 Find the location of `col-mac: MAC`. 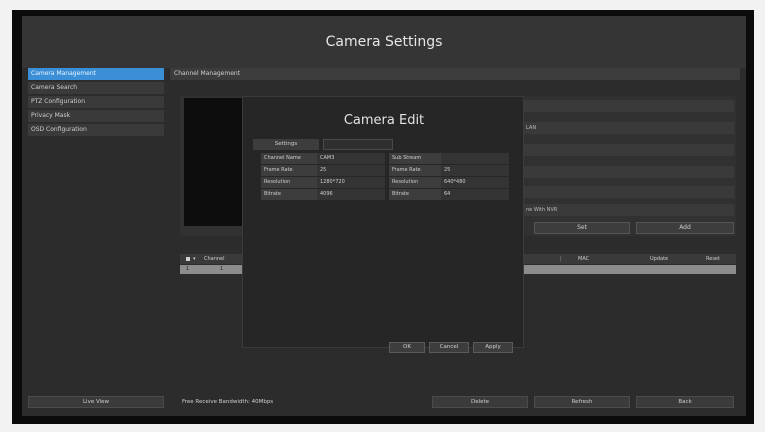

col-mac: MAC is located at coordinates (584, 259).